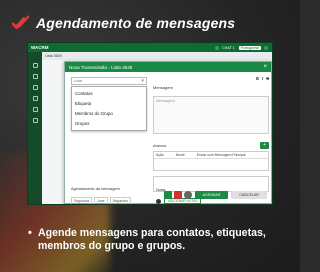  What do you see at coordinates (136, 23) in the screenshot?
I see `promo-title: Agendamento de mensagens` at bounding box center [136, 23].